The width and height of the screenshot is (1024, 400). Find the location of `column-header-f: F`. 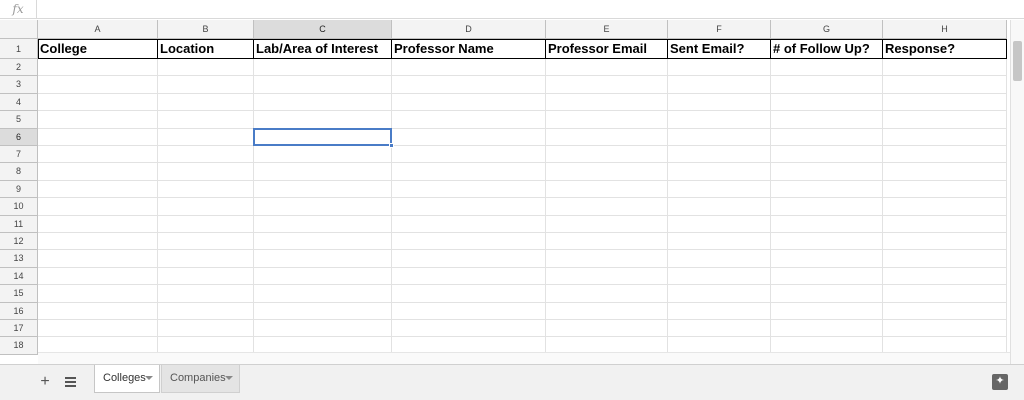

column-header-f: F is located at coordinates (719, 29).